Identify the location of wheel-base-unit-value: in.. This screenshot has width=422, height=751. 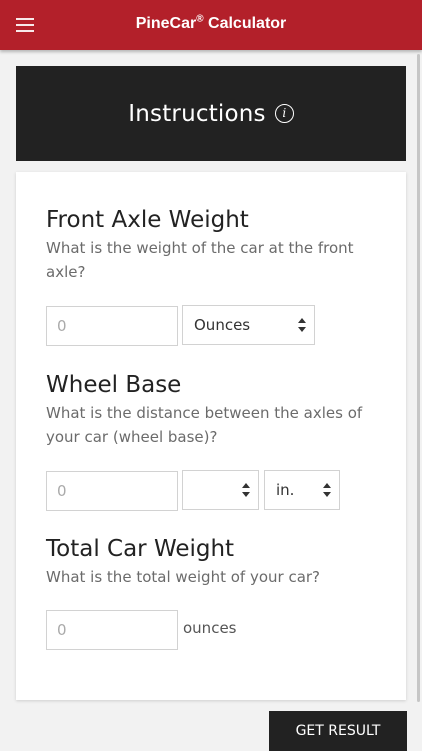
(285, 490).